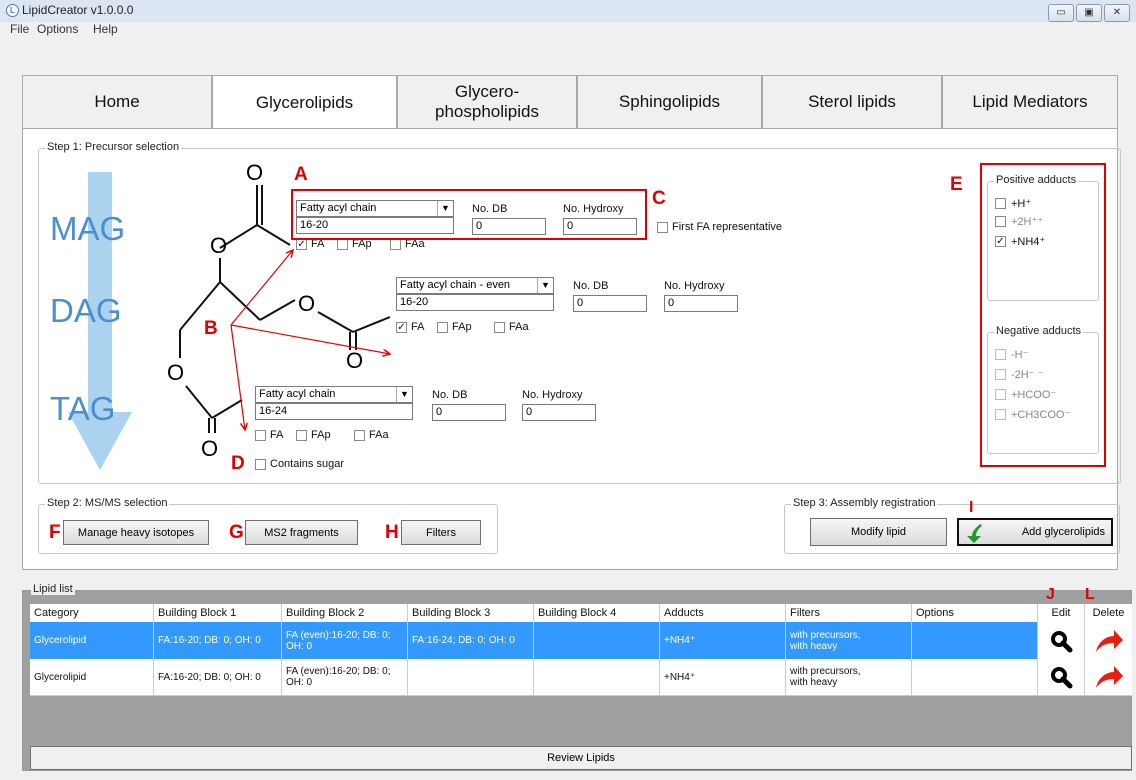  Describe the element at coordinates (307, 464) in the screenshot. I see `contains-sugar-label: Contains sugar` at that location.